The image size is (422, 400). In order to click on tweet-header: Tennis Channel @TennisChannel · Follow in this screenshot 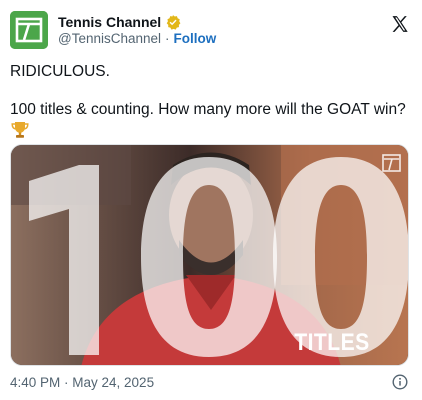, I will do `click(211, 30)`.